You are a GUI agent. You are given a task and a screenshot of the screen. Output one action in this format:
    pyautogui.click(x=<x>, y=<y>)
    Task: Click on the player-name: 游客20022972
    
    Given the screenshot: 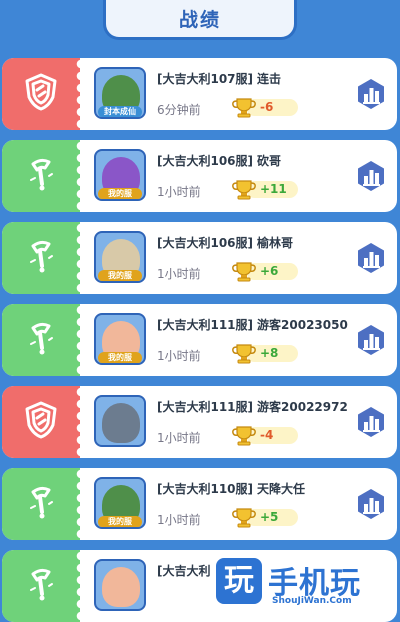 What is the action you would take?
    pyautogui.click(x=302, y=407)
    